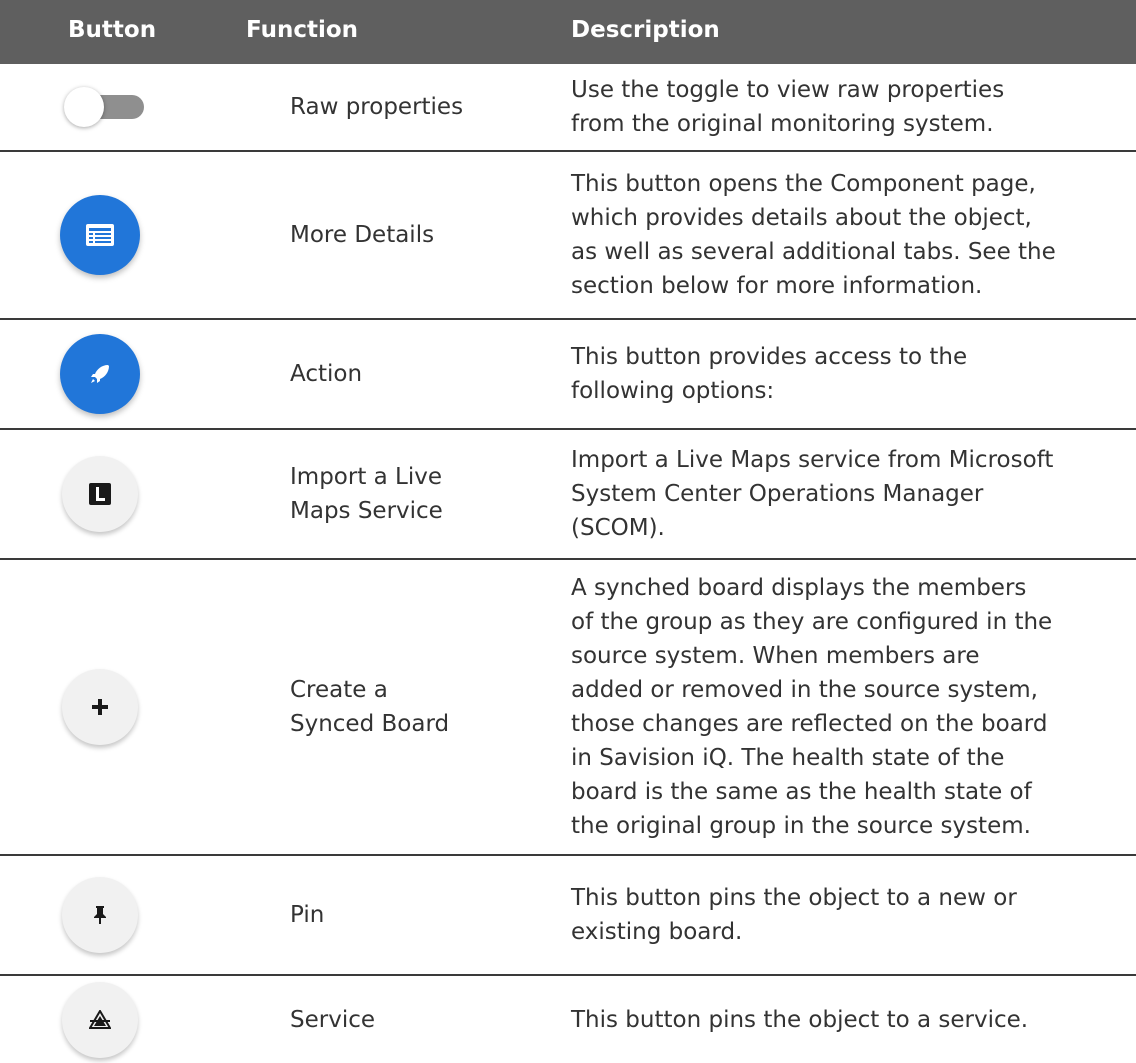  I want to click on header-function: Function, so click(302, 30).